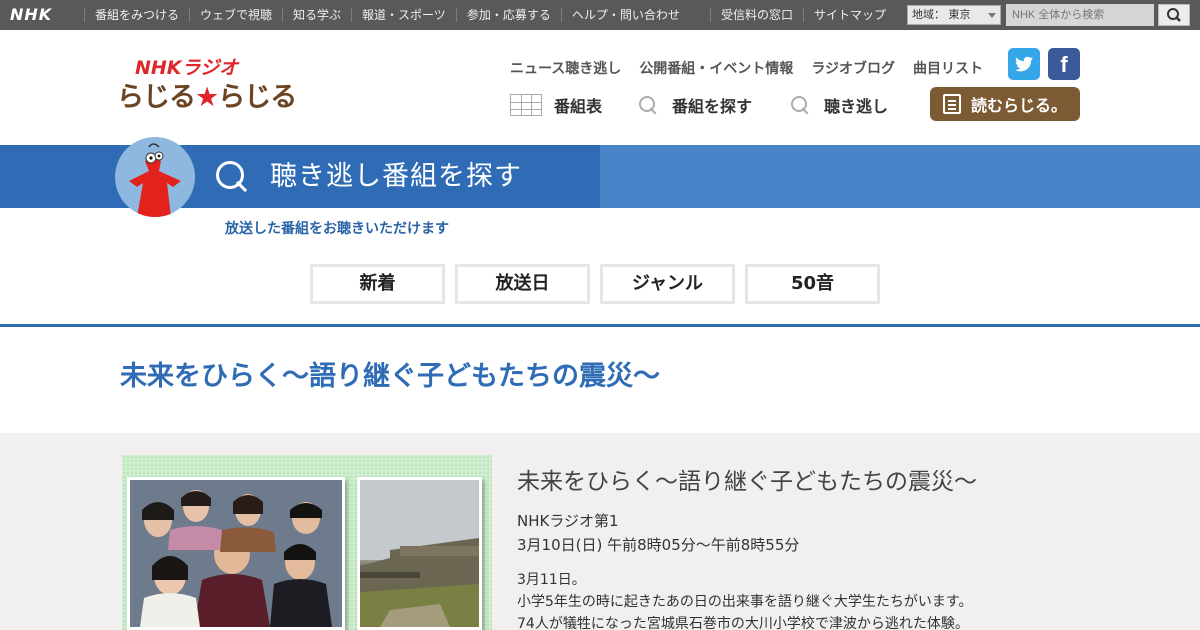 The height and width of the screenshot is (630, 1200). I want to click on top-nav: ニュース聴き逃し 公開番組・イベント情報 ラジオブログ 曲目リスト, so click(755, 68).